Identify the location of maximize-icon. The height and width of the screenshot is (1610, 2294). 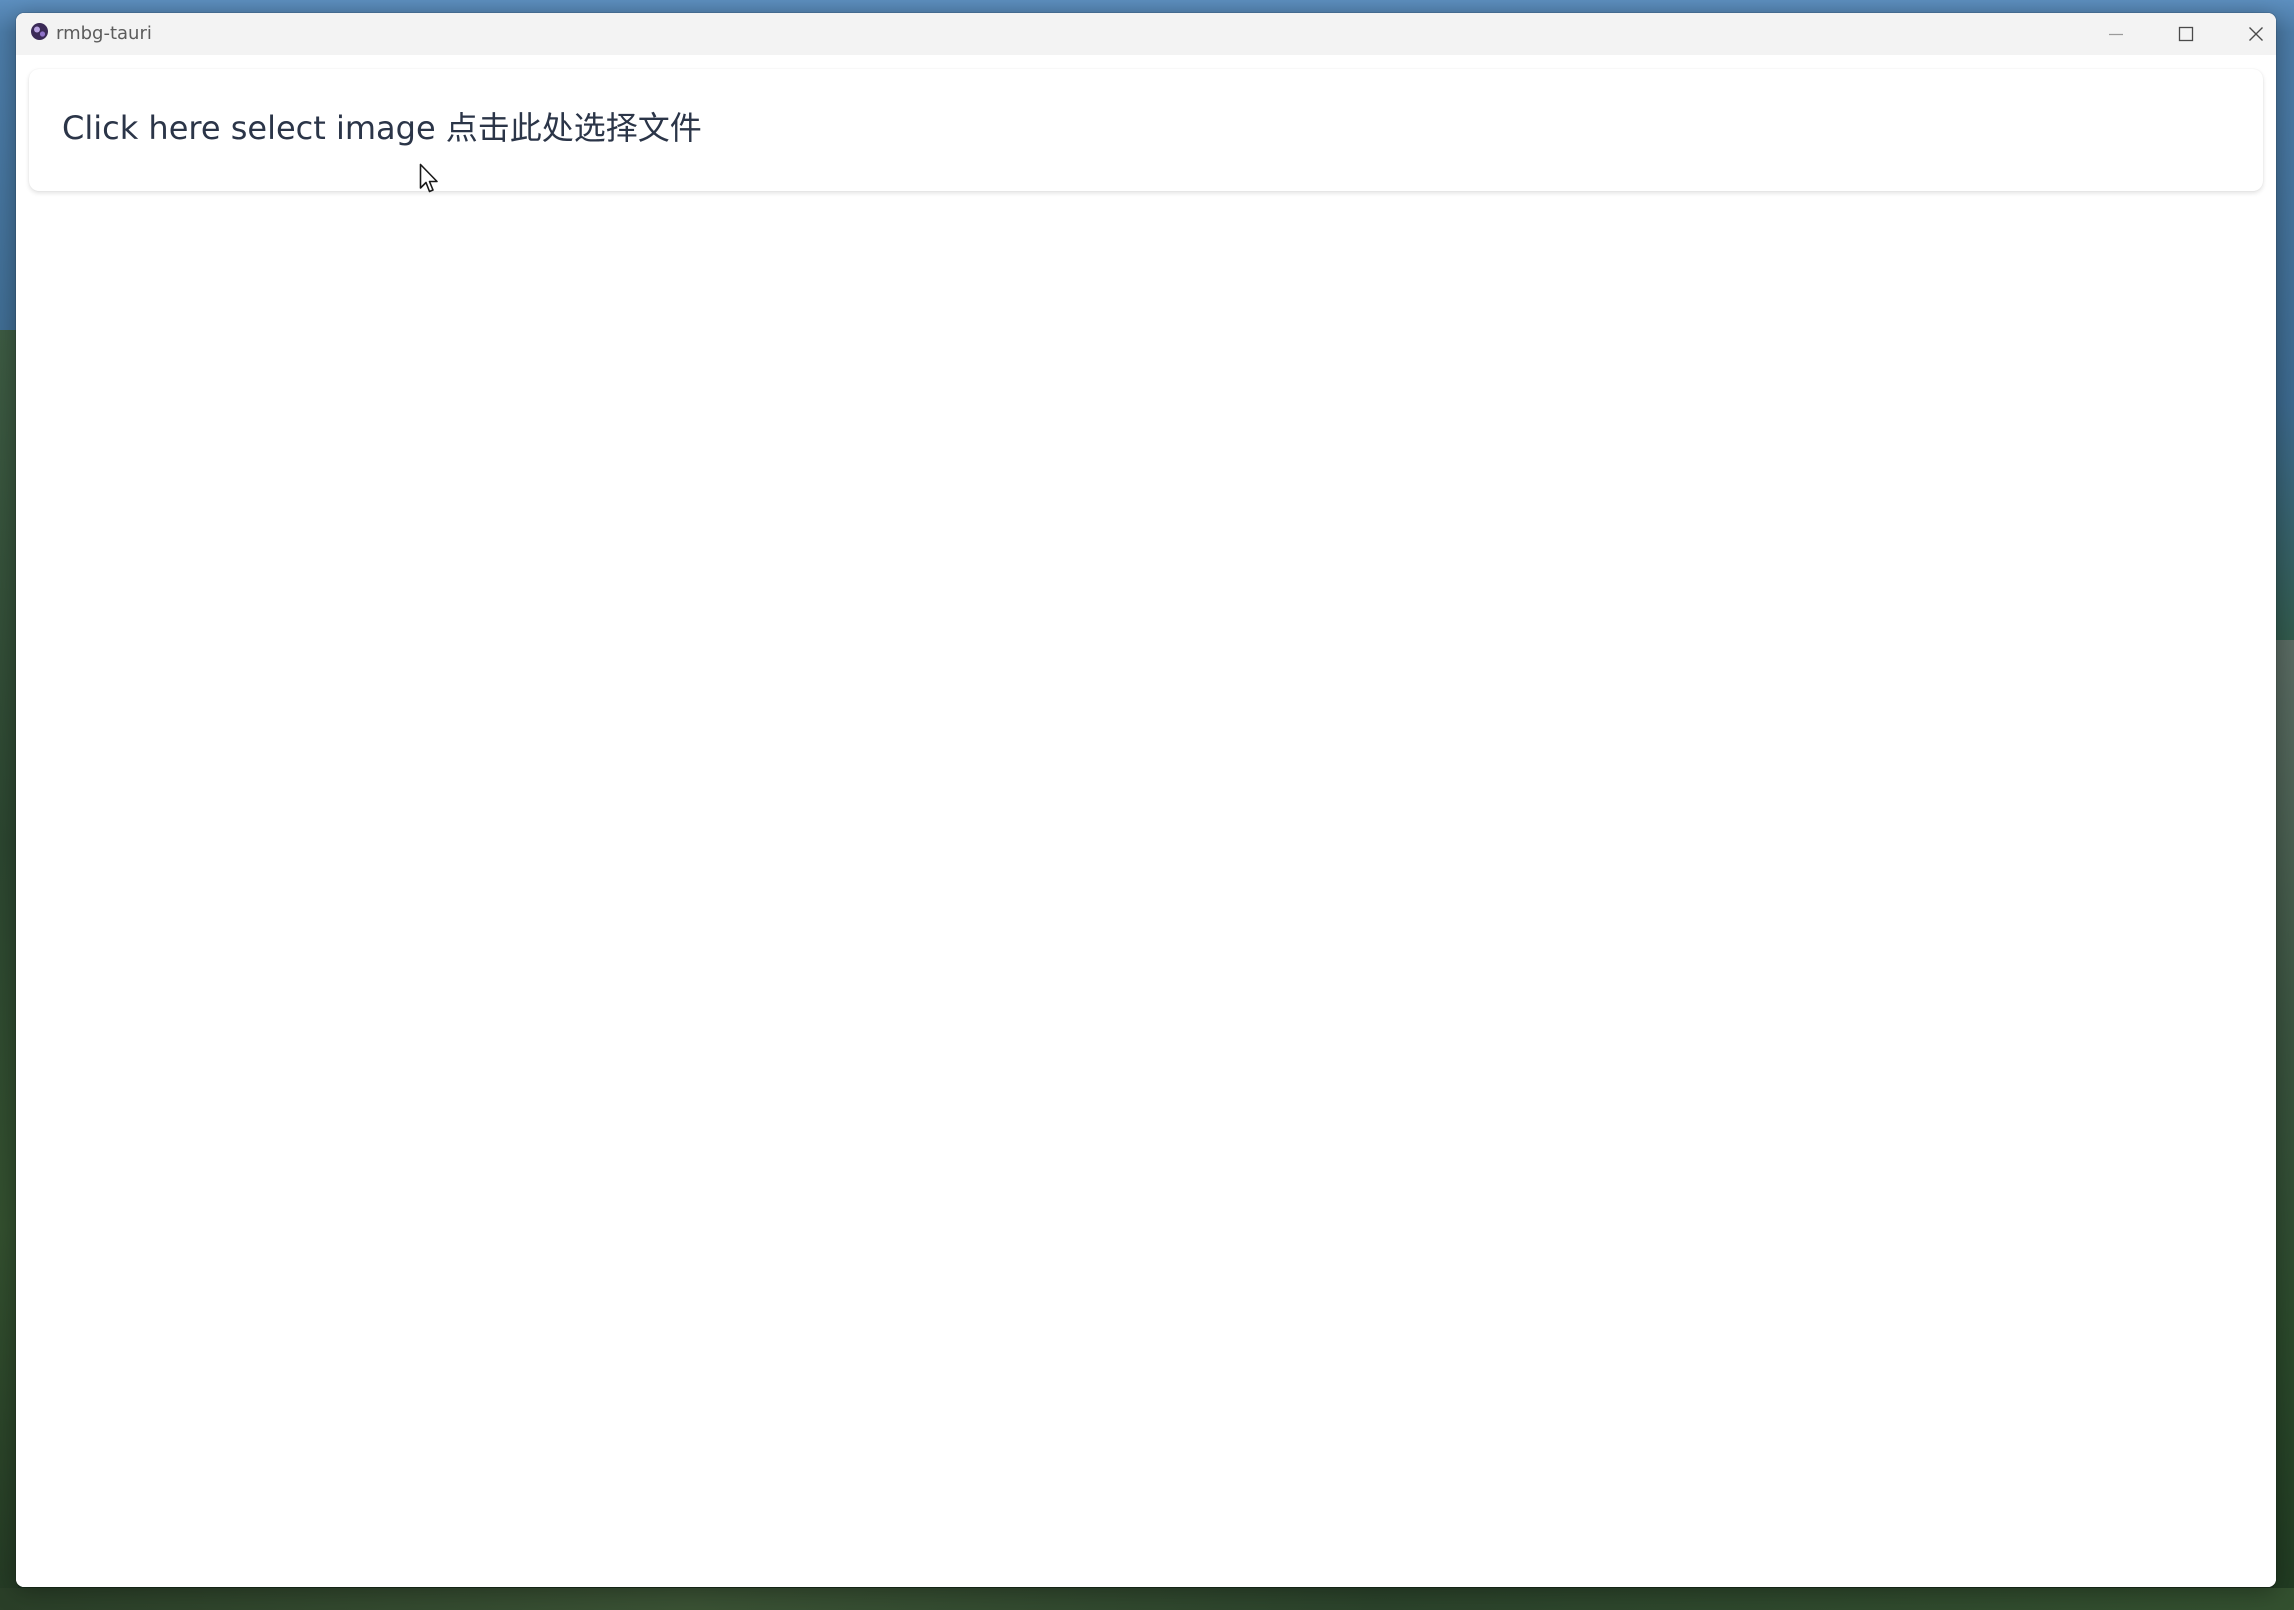
(2186, 34).